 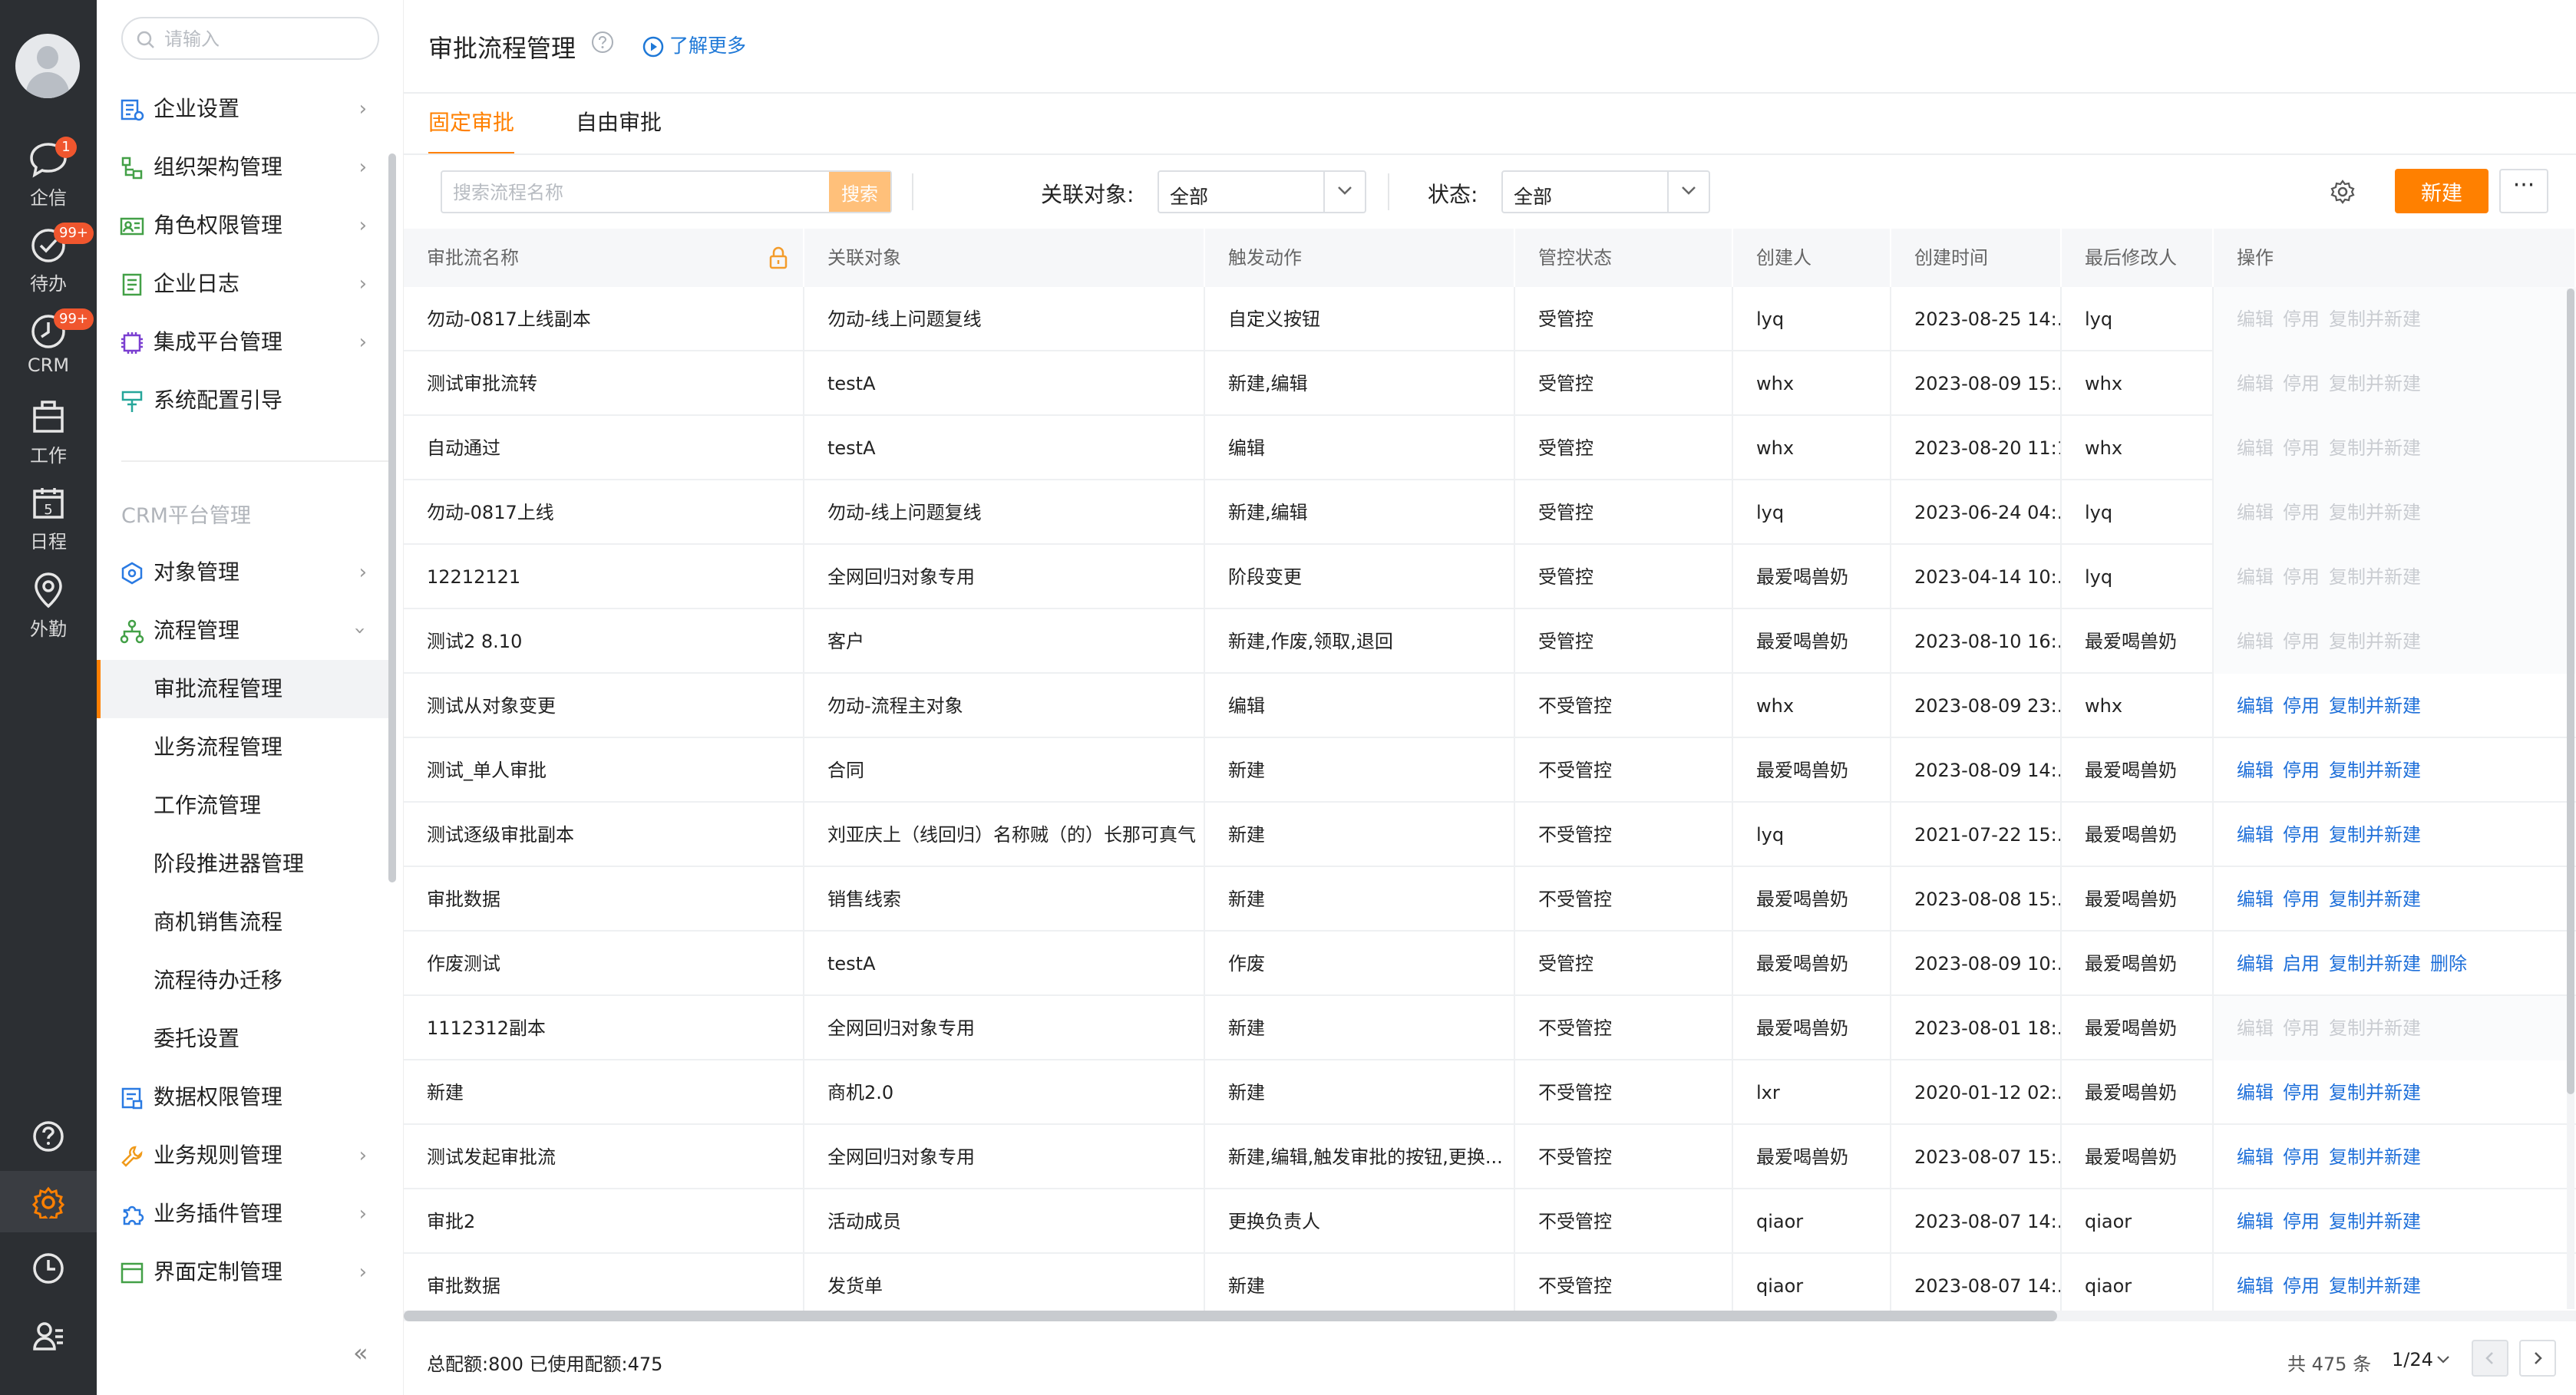 I want to click on column-header-object: 关联对象, so click(x=1004, y=258).